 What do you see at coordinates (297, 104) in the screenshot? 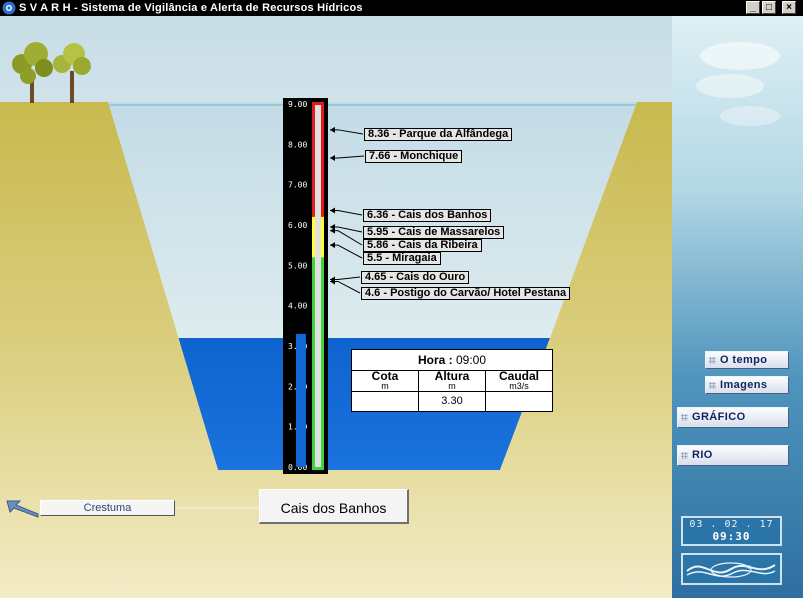
I see `gauge-tick-label: 9.00` at bounding box center [297, 104].